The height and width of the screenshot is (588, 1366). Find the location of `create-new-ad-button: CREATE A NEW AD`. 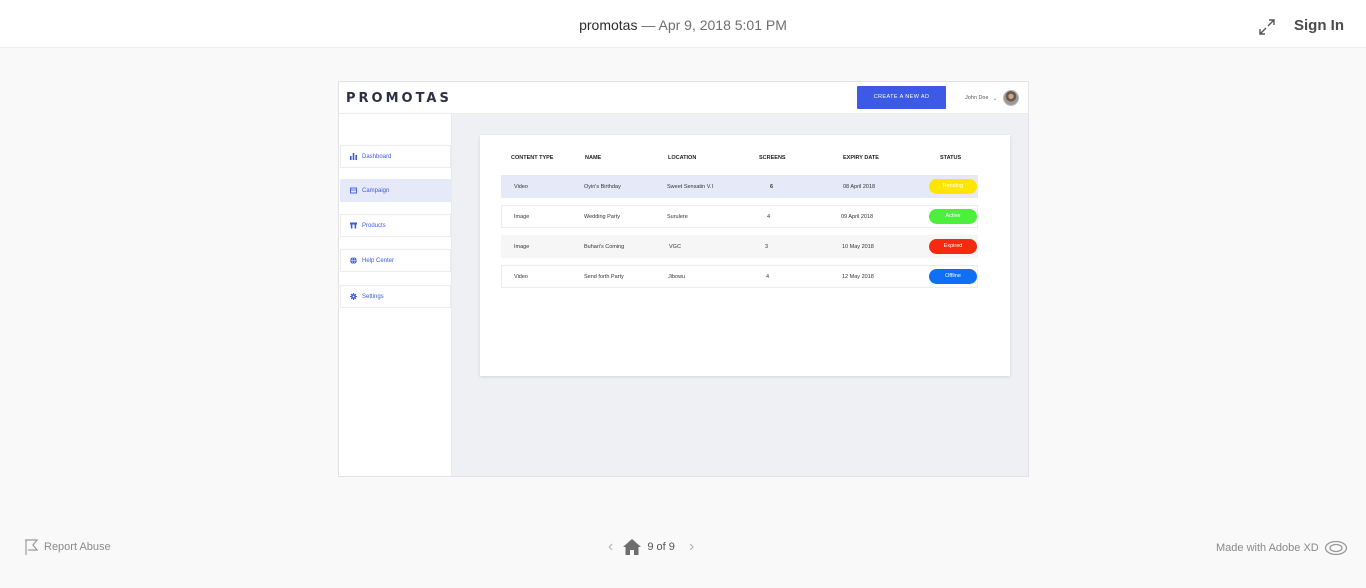

create-new-ad-button: CREATE A NEW AD is located at coordinates (901, 97).